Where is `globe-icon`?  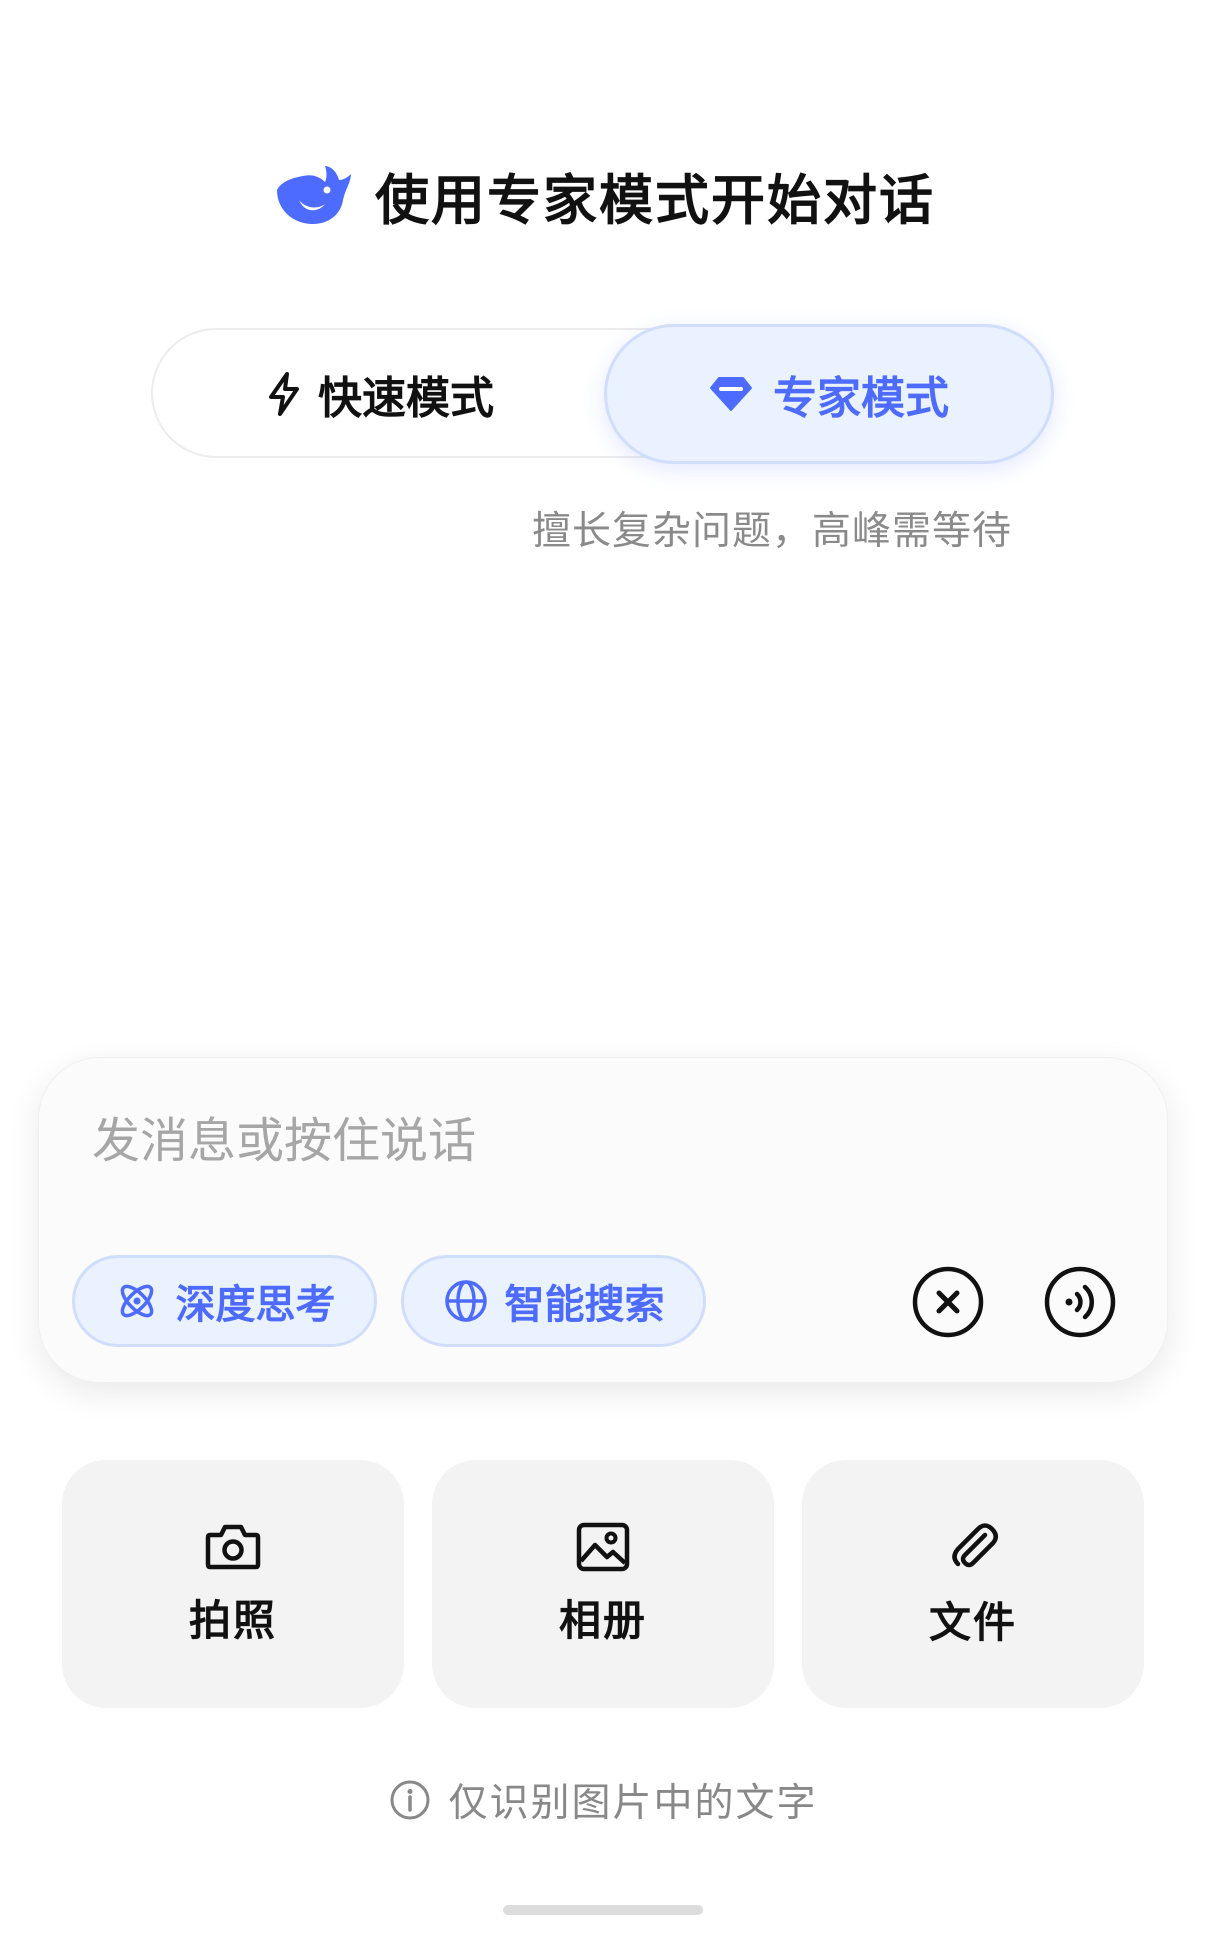 globe-icon is located at coordinates (465, 1301).